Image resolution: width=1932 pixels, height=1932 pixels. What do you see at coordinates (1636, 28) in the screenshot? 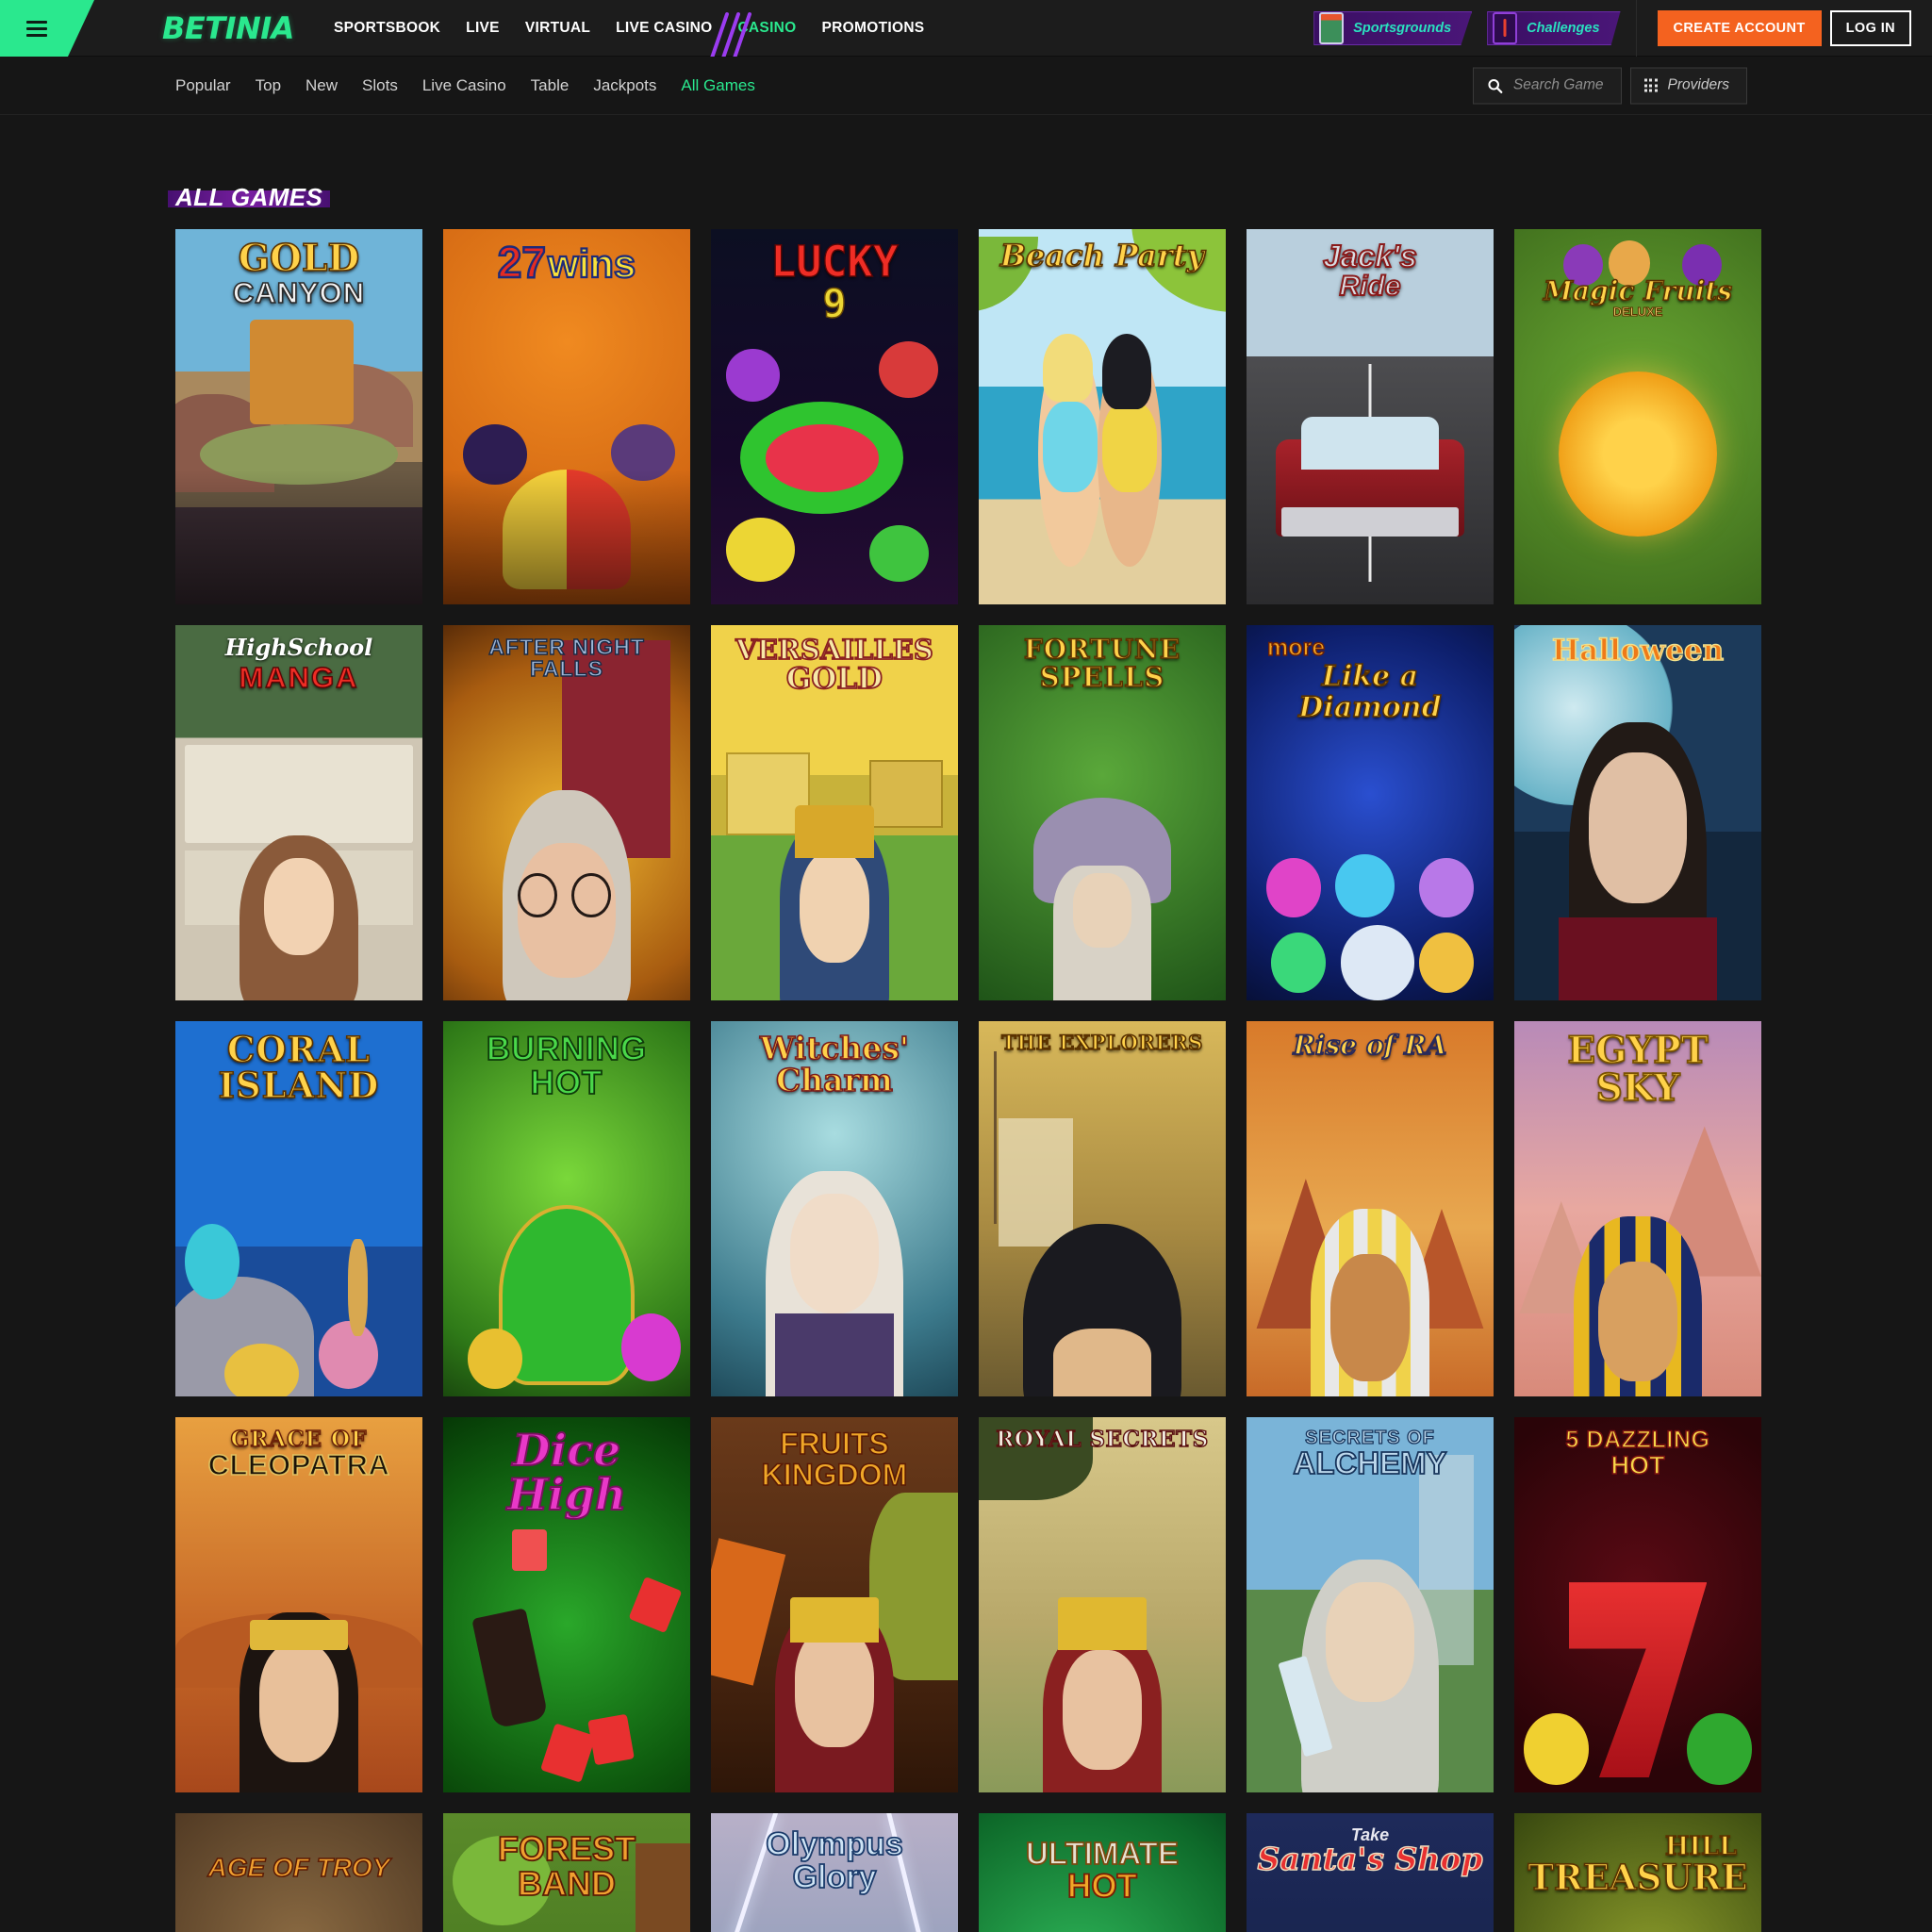
I see `header-divider` at bounding box center [1636, 28].